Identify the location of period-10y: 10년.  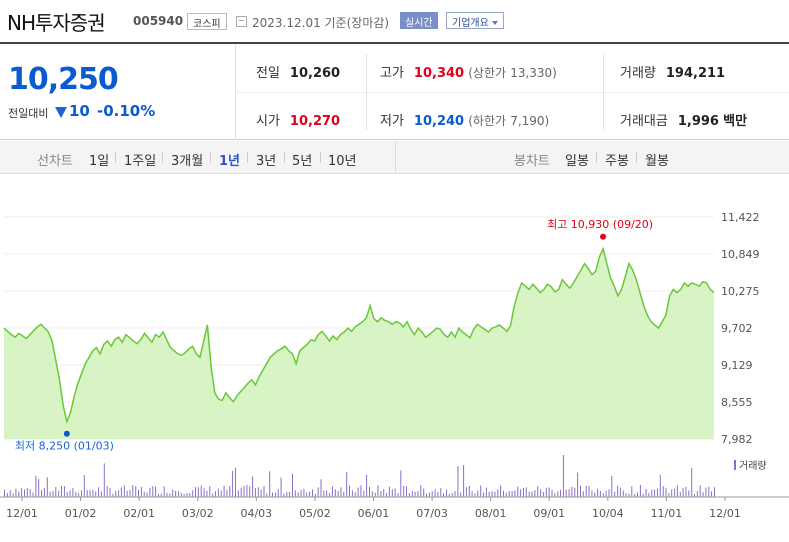
(342, 159).